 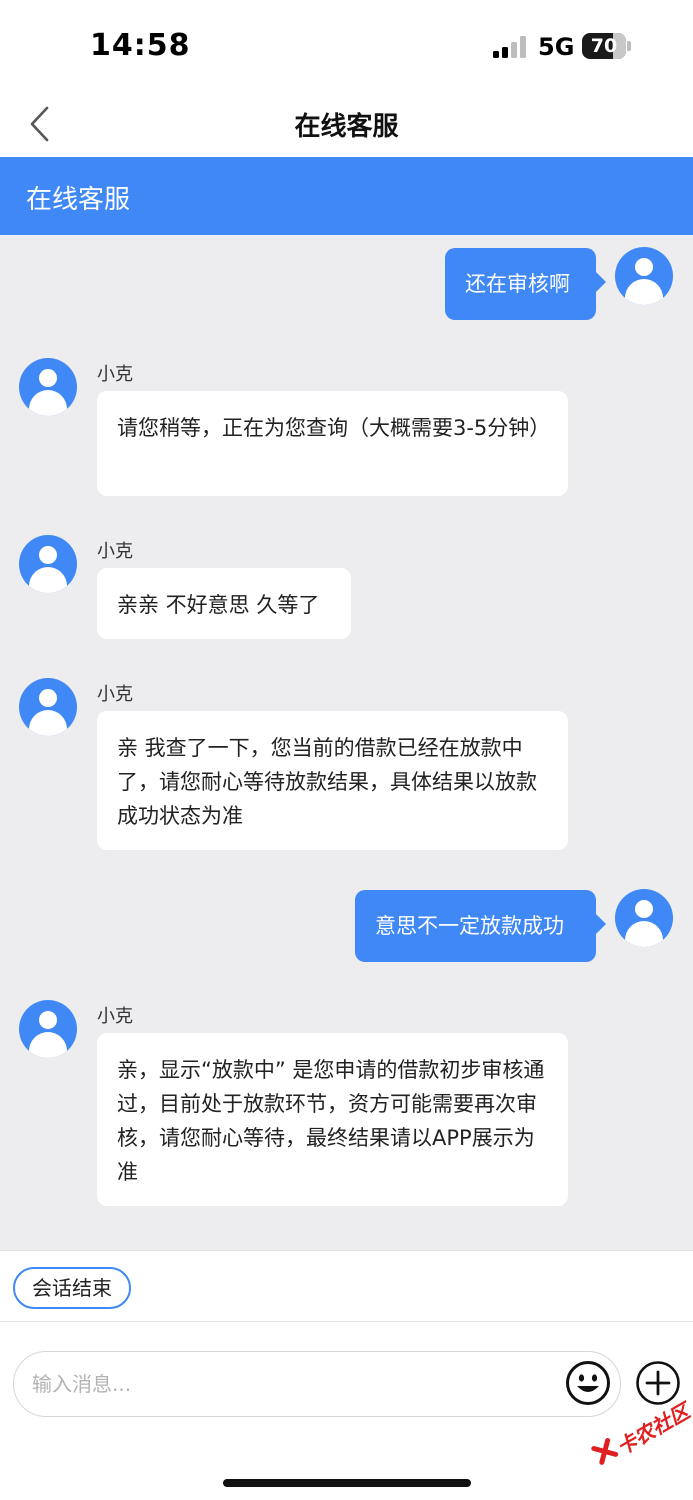 What do you see at coordinates (346, 46) in the screenshot?
I see `status-bar: 14:58 5G 70` at bounding box center [346, 46].